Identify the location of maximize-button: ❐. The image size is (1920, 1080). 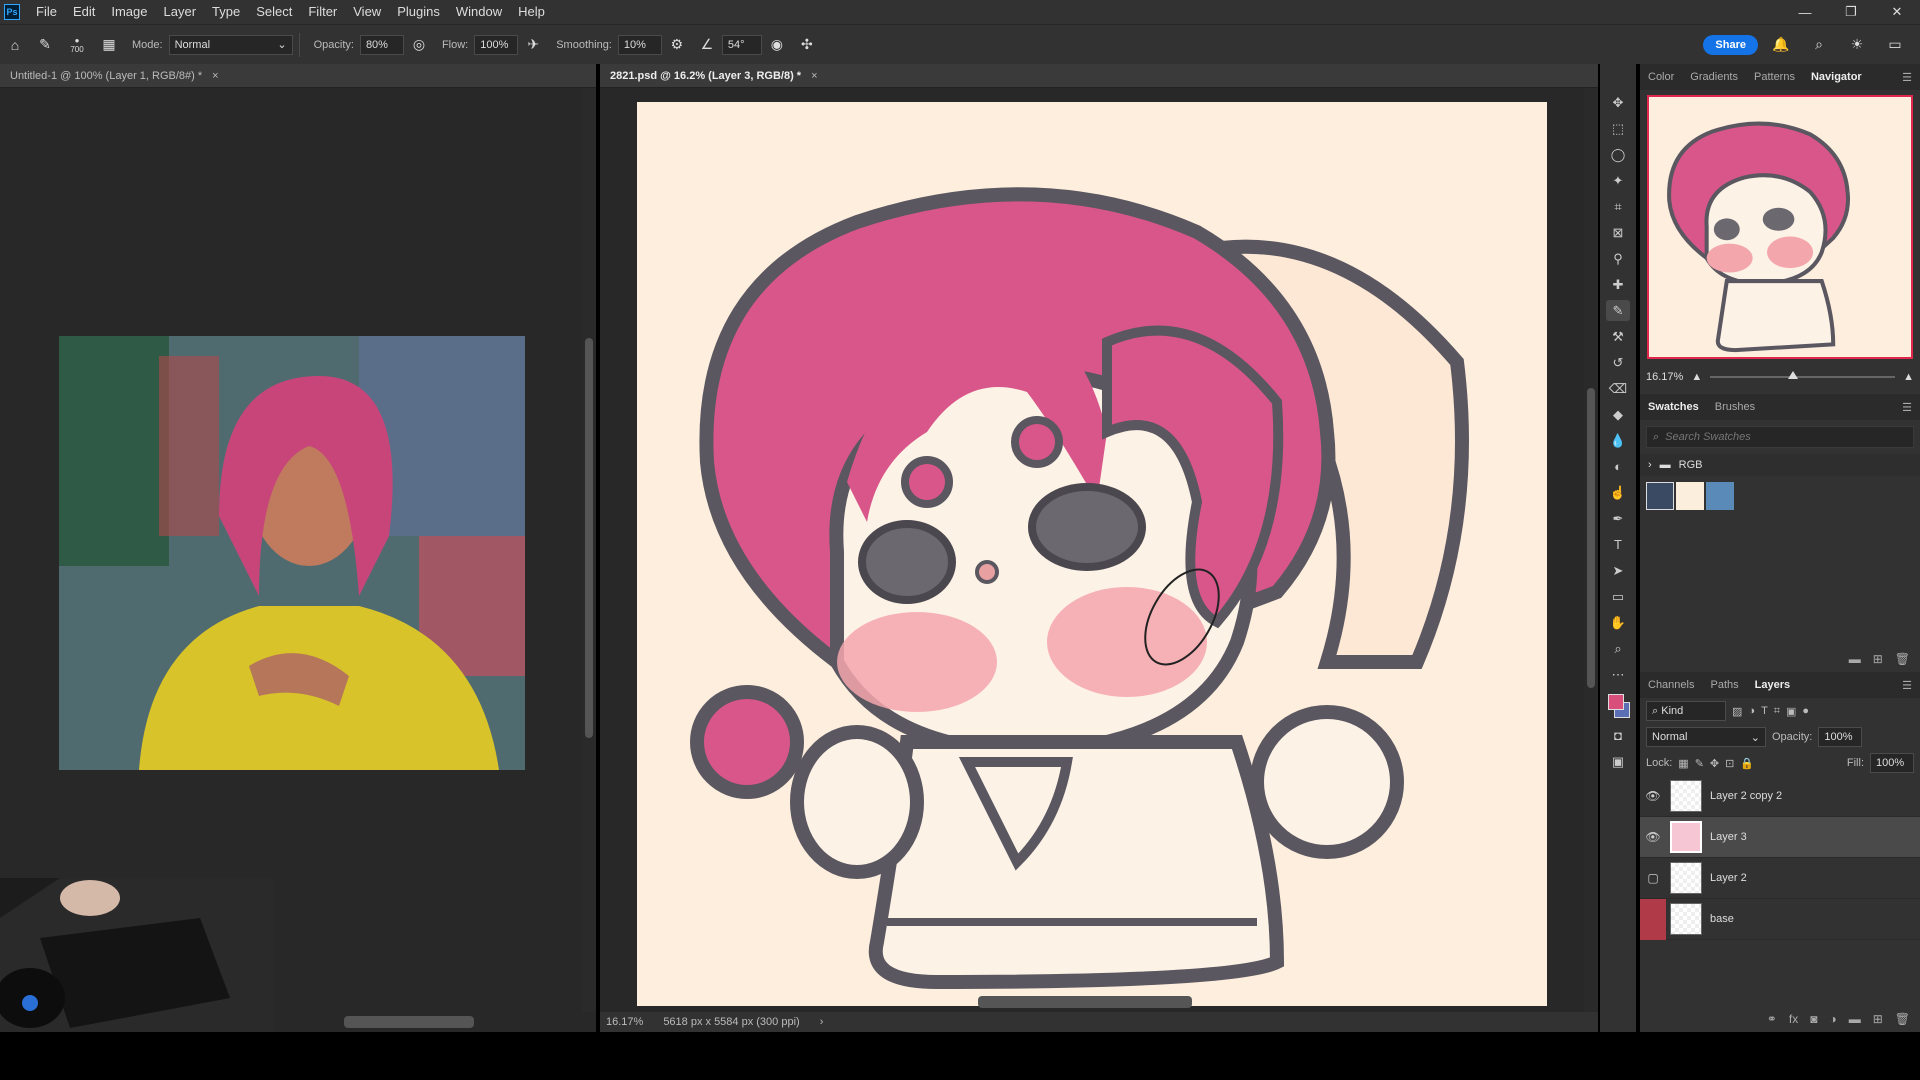
(1851, 12).